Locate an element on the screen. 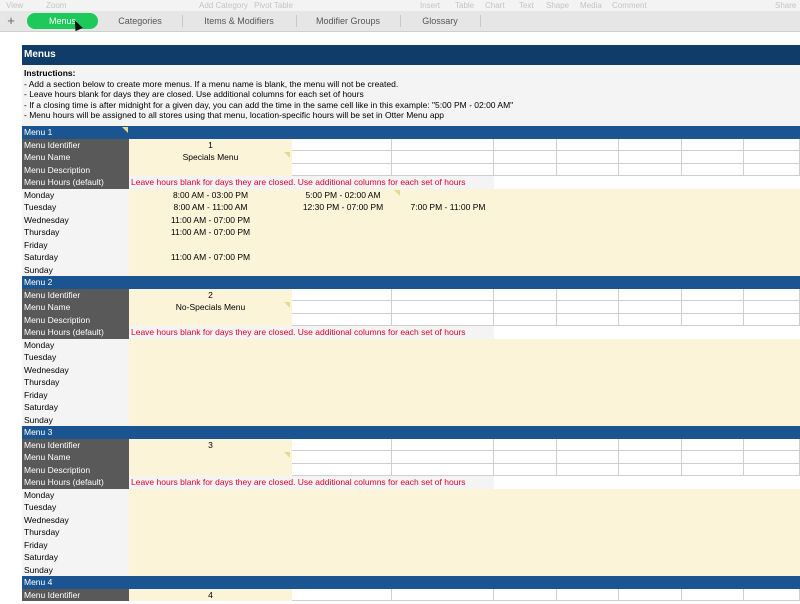 The width and height of the screenshot is (800, 604). tab-menus: Menus is located at coordinates (62, 21).